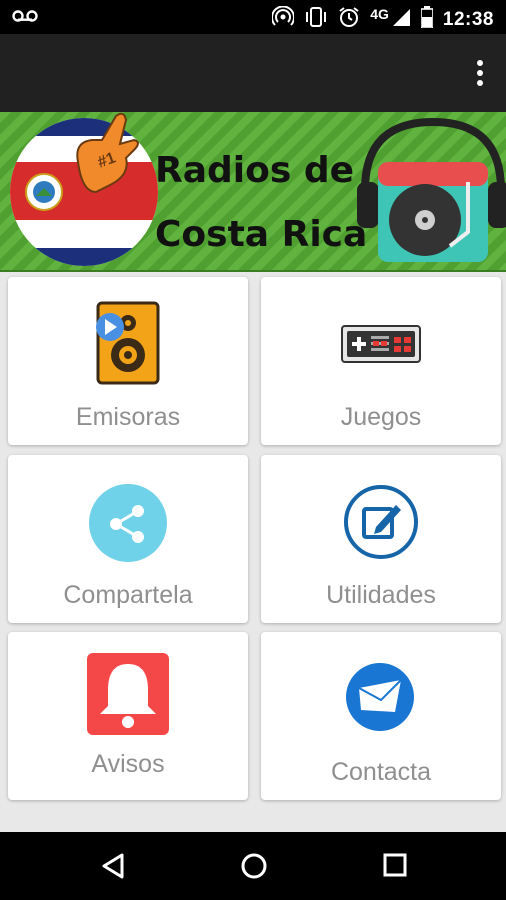  I want to click on emisoras-card: Emisoras, so click(128, 361).